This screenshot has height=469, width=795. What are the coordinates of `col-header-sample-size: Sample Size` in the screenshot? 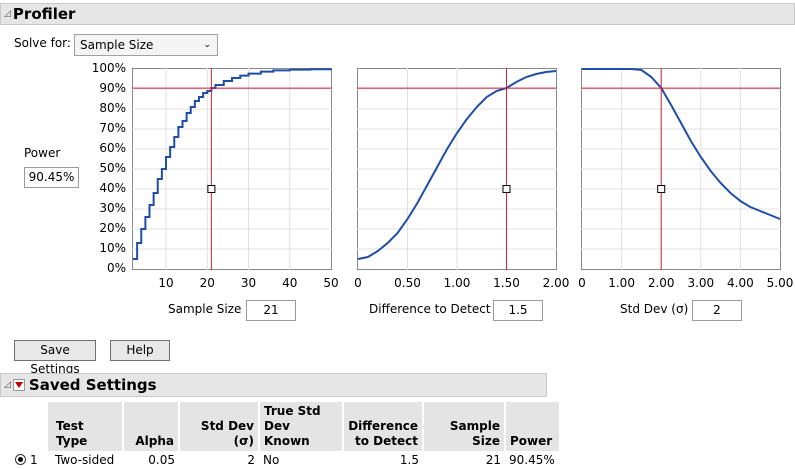 It's located at (463, 426).